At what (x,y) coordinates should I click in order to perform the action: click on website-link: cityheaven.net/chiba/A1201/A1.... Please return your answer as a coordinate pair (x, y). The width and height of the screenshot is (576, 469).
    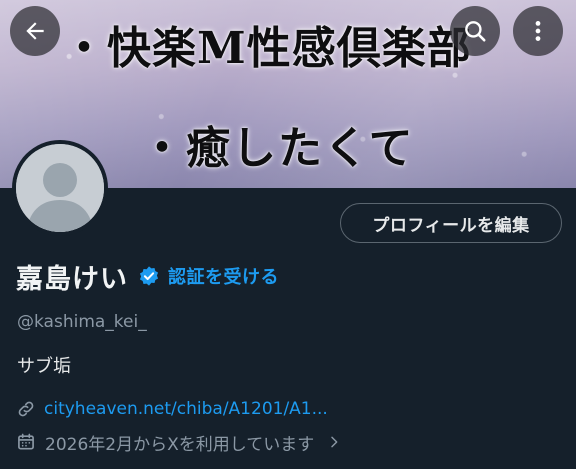
    Looking at the image, I should click on (186, 409).